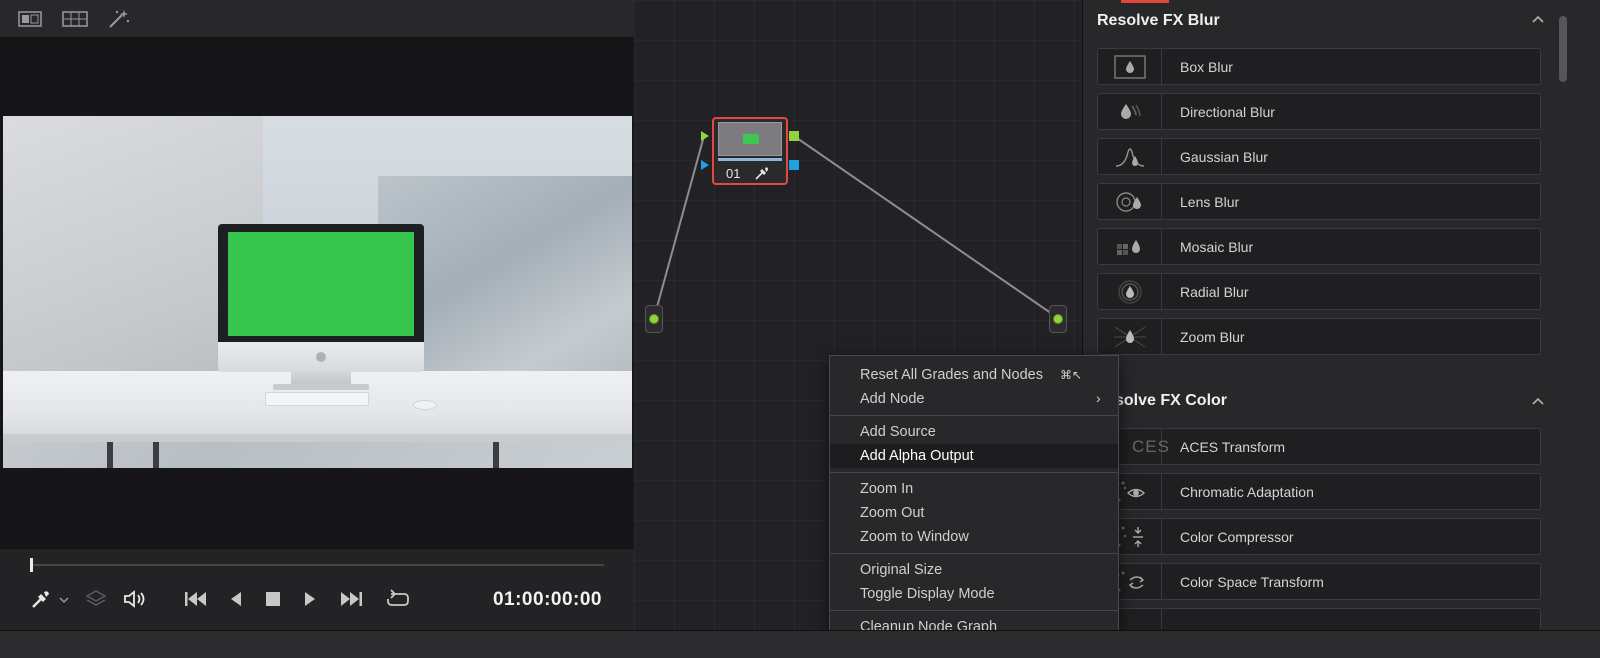 Image resolution: width=1600 pixels, height=658 pixels. I want to click on source-port, so click(654, 319).